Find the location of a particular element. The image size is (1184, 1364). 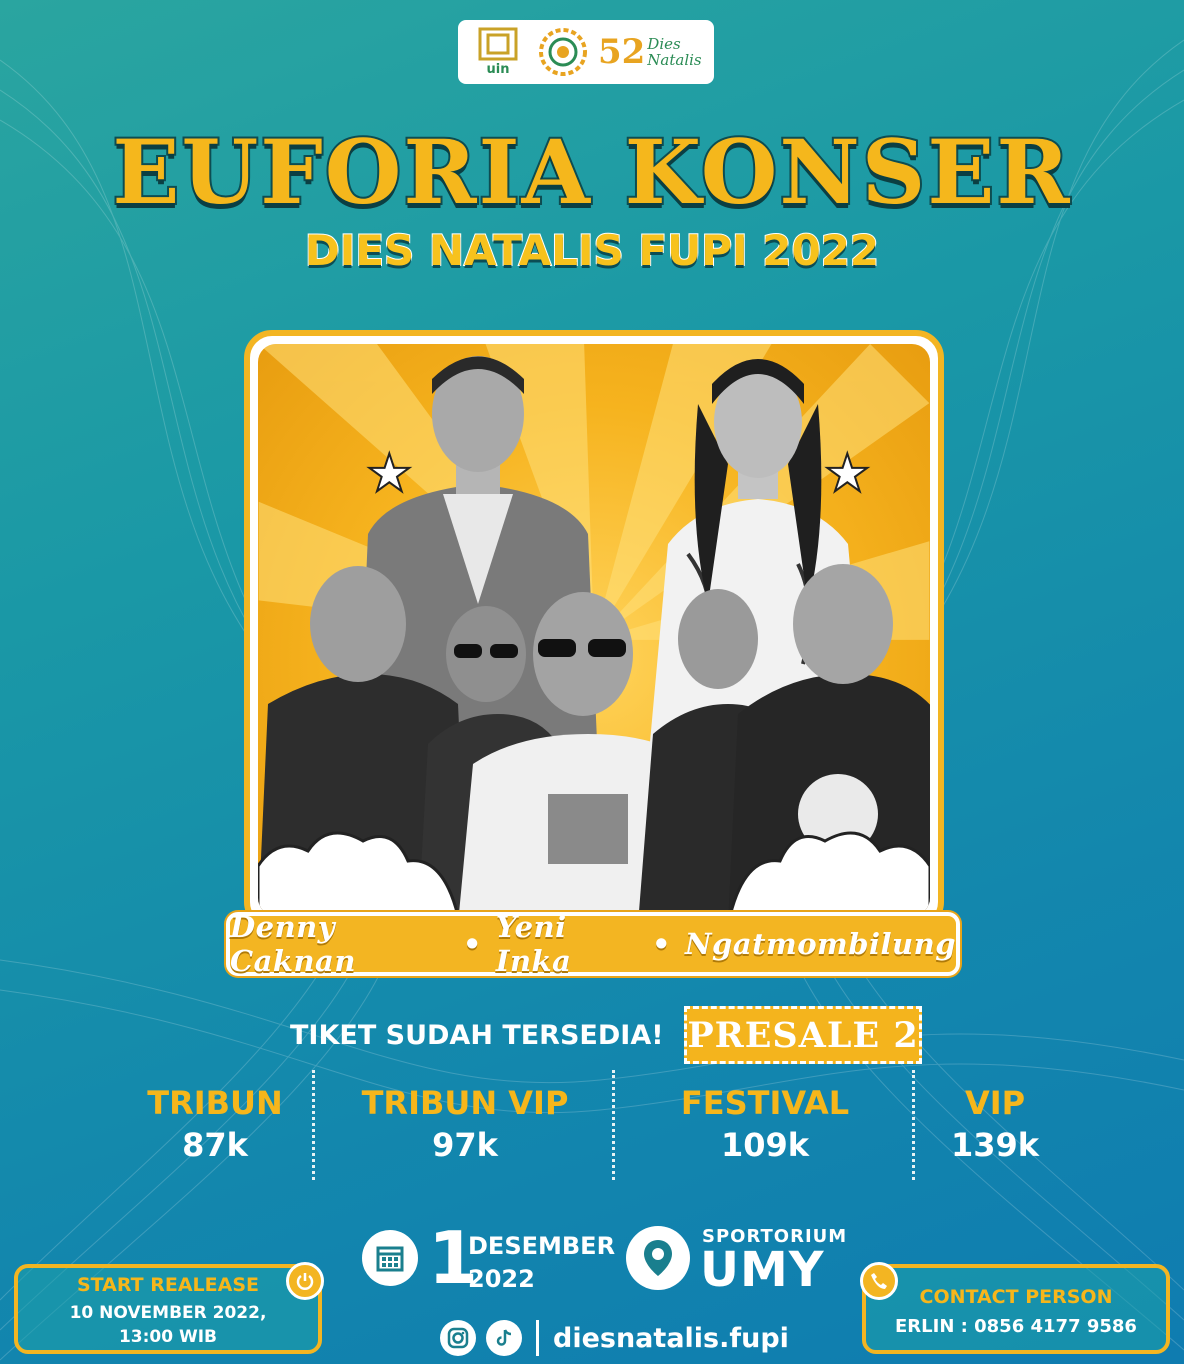

event-title: EUFORIA KONSER is located at coordinates (591, 172).